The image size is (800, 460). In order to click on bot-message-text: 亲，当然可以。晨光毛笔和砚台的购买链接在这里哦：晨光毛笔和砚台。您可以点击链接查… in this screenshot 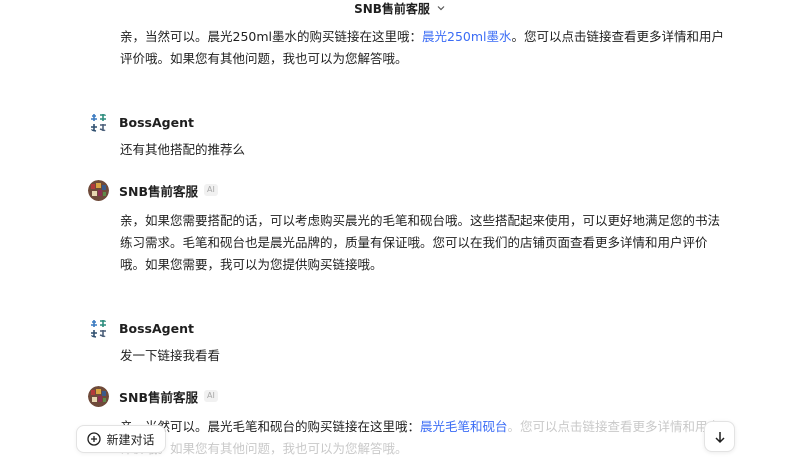, I will do `click(425, 438)`.